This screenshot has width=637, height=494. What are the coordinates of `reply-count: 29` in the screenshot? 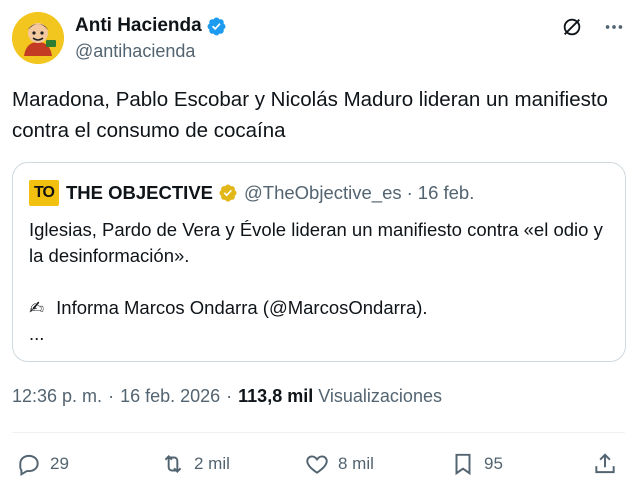 It's located at (59, 463).